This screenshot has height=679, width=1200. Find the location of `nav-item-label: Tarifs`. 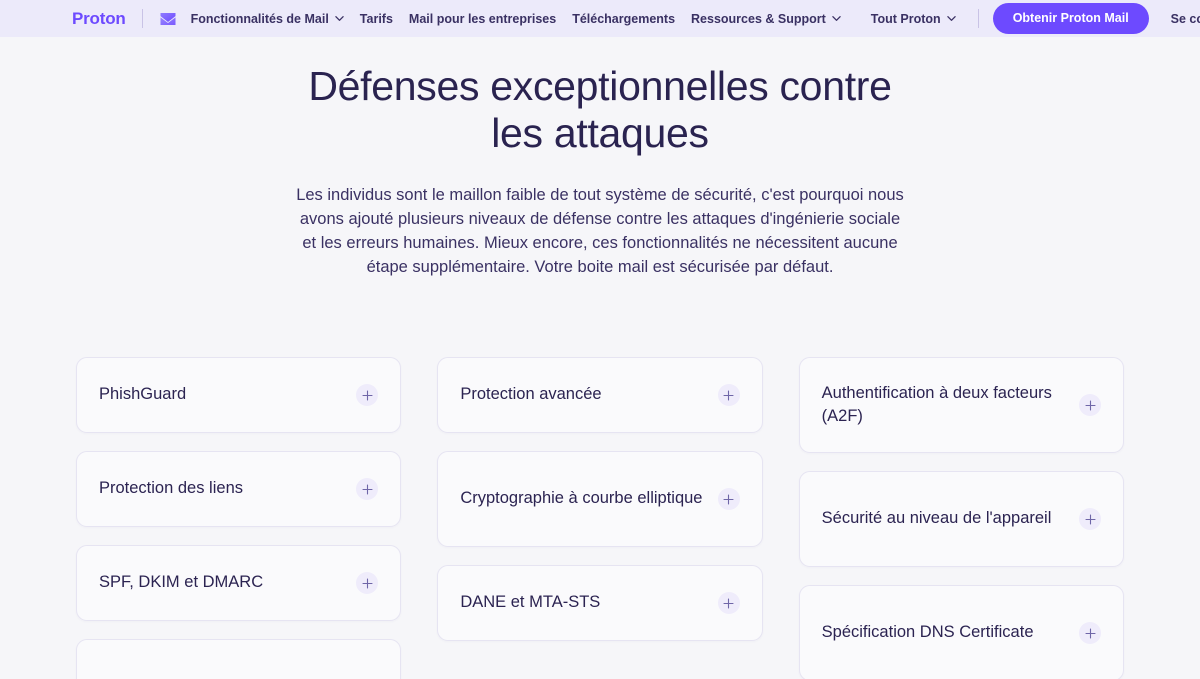

nav-item-label: Tarifs is located at coordinates (376, 18).